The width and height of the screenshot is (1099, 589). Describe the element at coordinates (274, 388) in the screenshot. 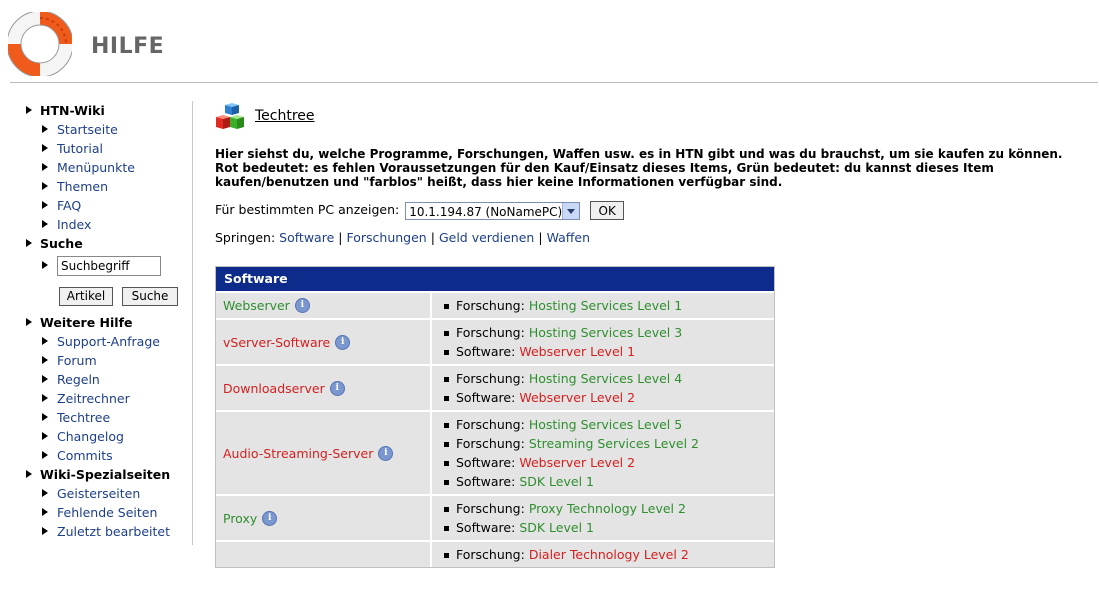

I see `software-name-link: Downloadserver` at that location.